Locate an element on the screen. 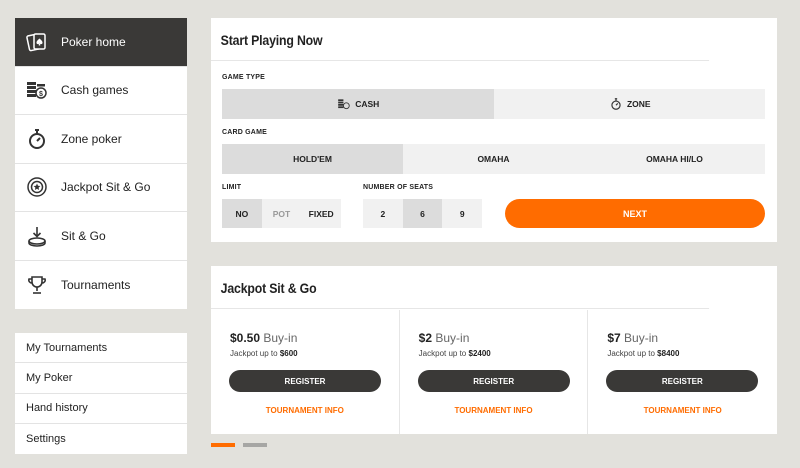 The image size is (800, 468). buyin-text: $7 Buy-in is located at coordinates (632, 338).